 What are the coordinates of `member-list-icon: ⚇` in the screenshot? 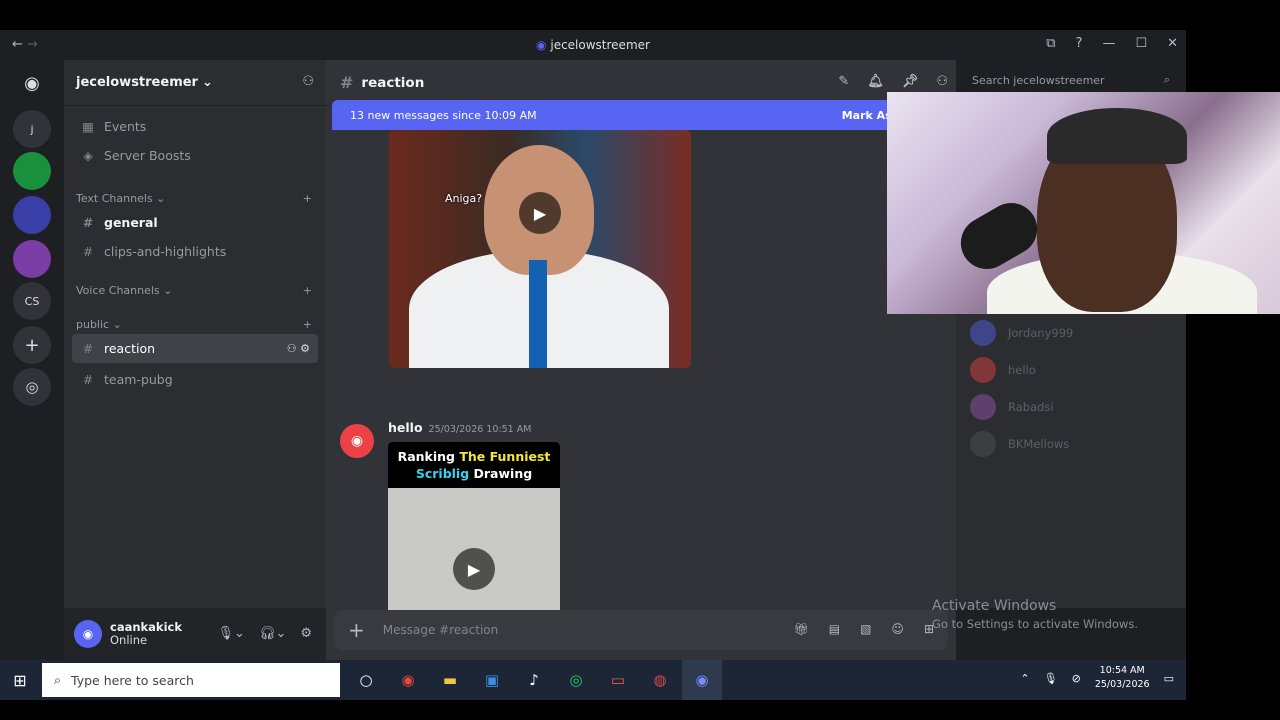 It's located at (942, 81).